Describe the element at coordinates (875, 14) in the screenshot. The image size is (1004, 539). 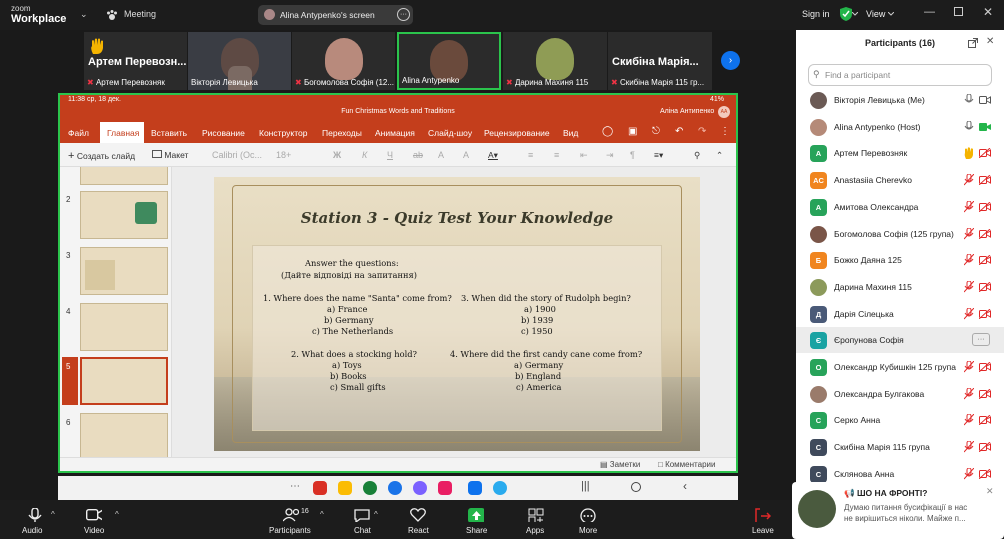
I see `view-menu: View` at that location.